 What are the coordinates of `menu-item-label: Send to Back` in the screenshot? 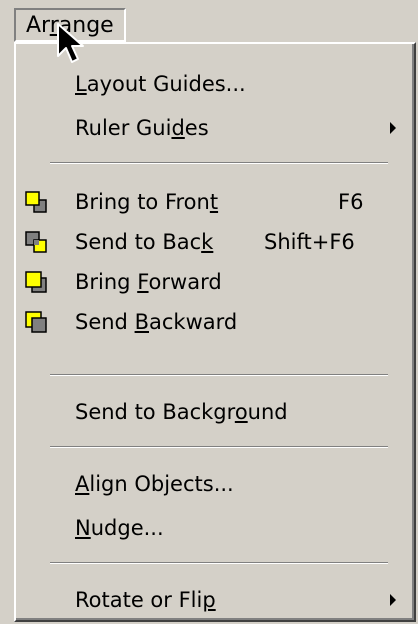 It's located at (144, 242).